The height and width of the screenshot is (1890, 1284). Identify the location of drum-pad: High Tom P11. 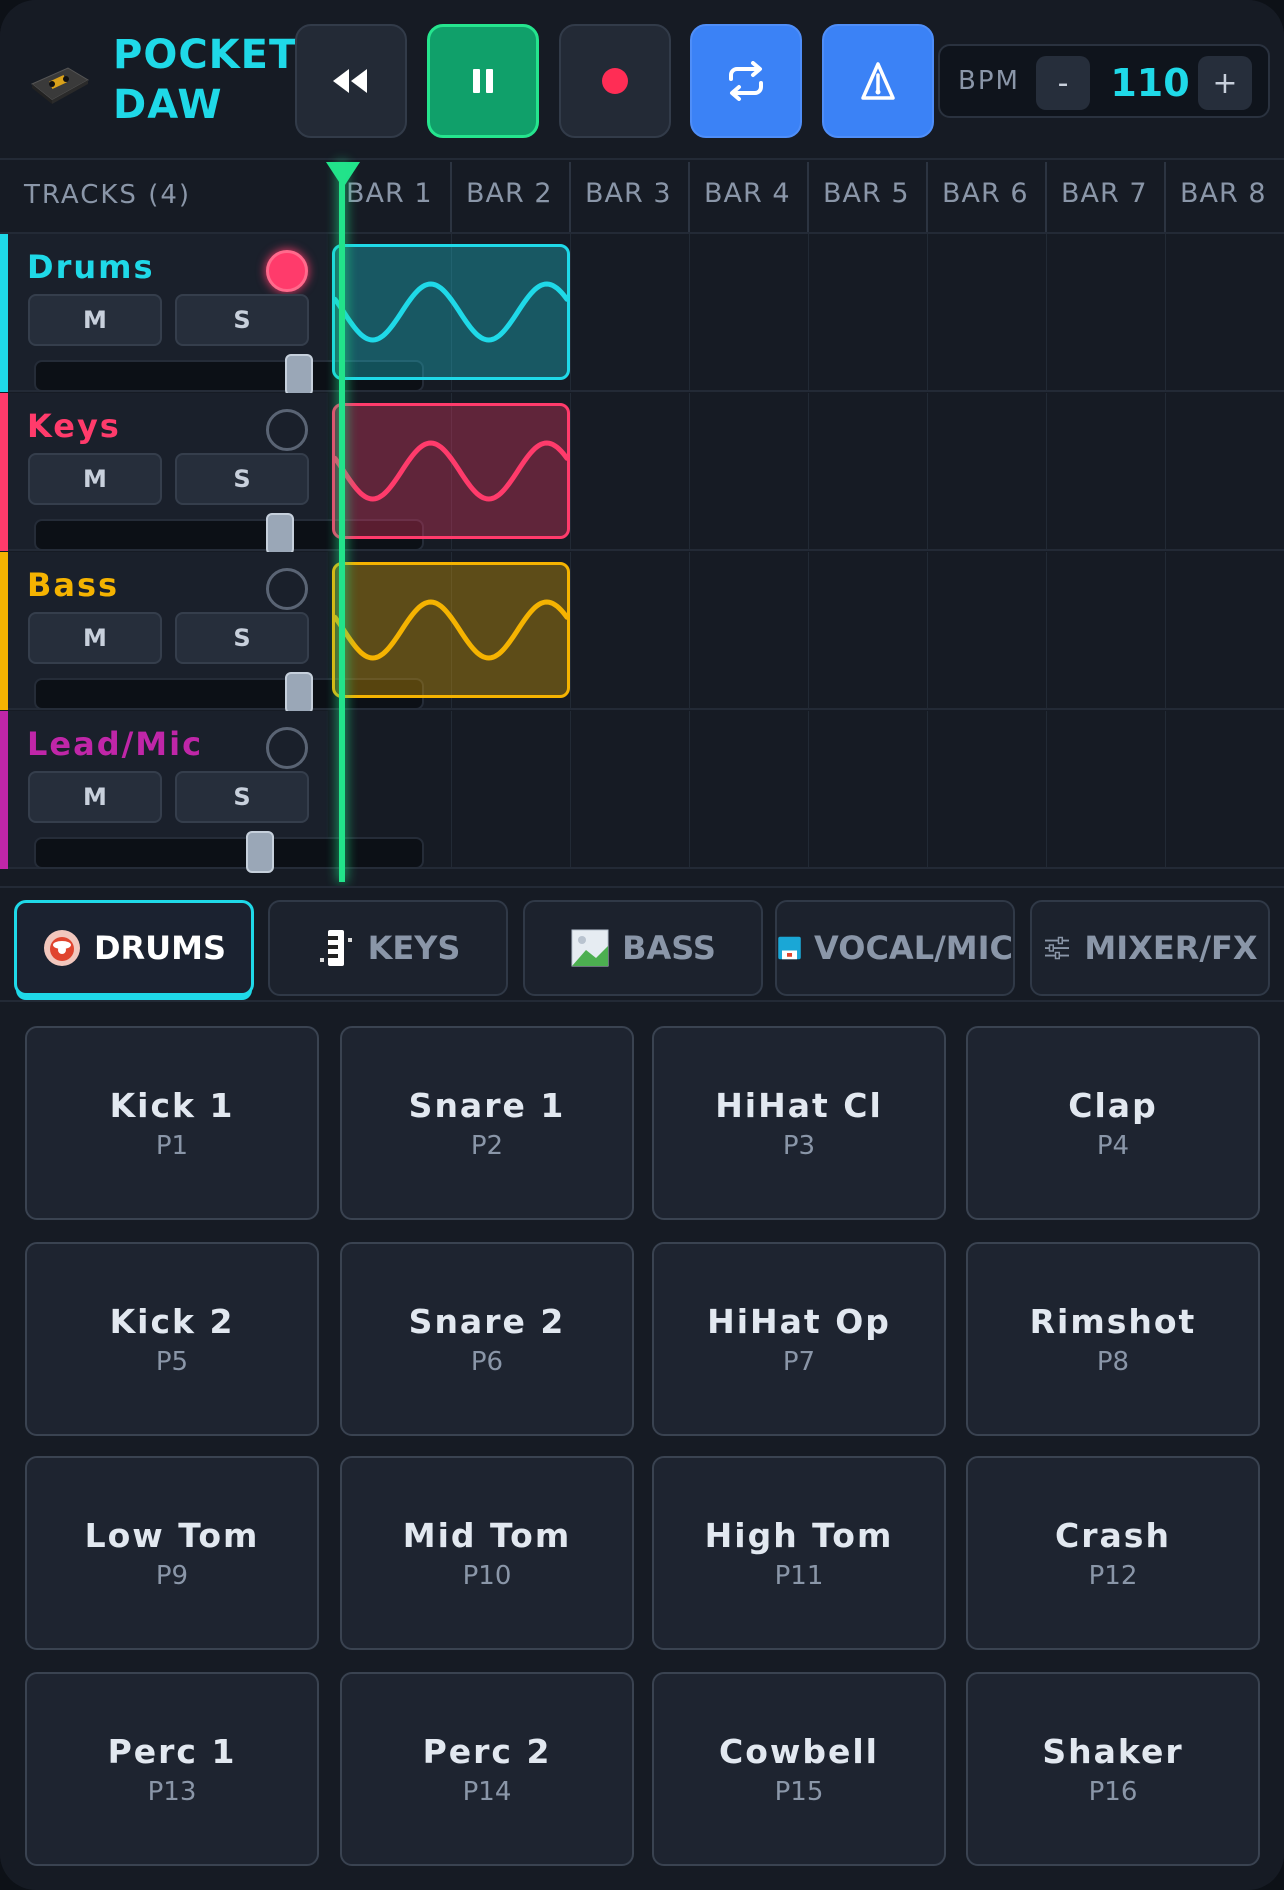
(799, 1553).